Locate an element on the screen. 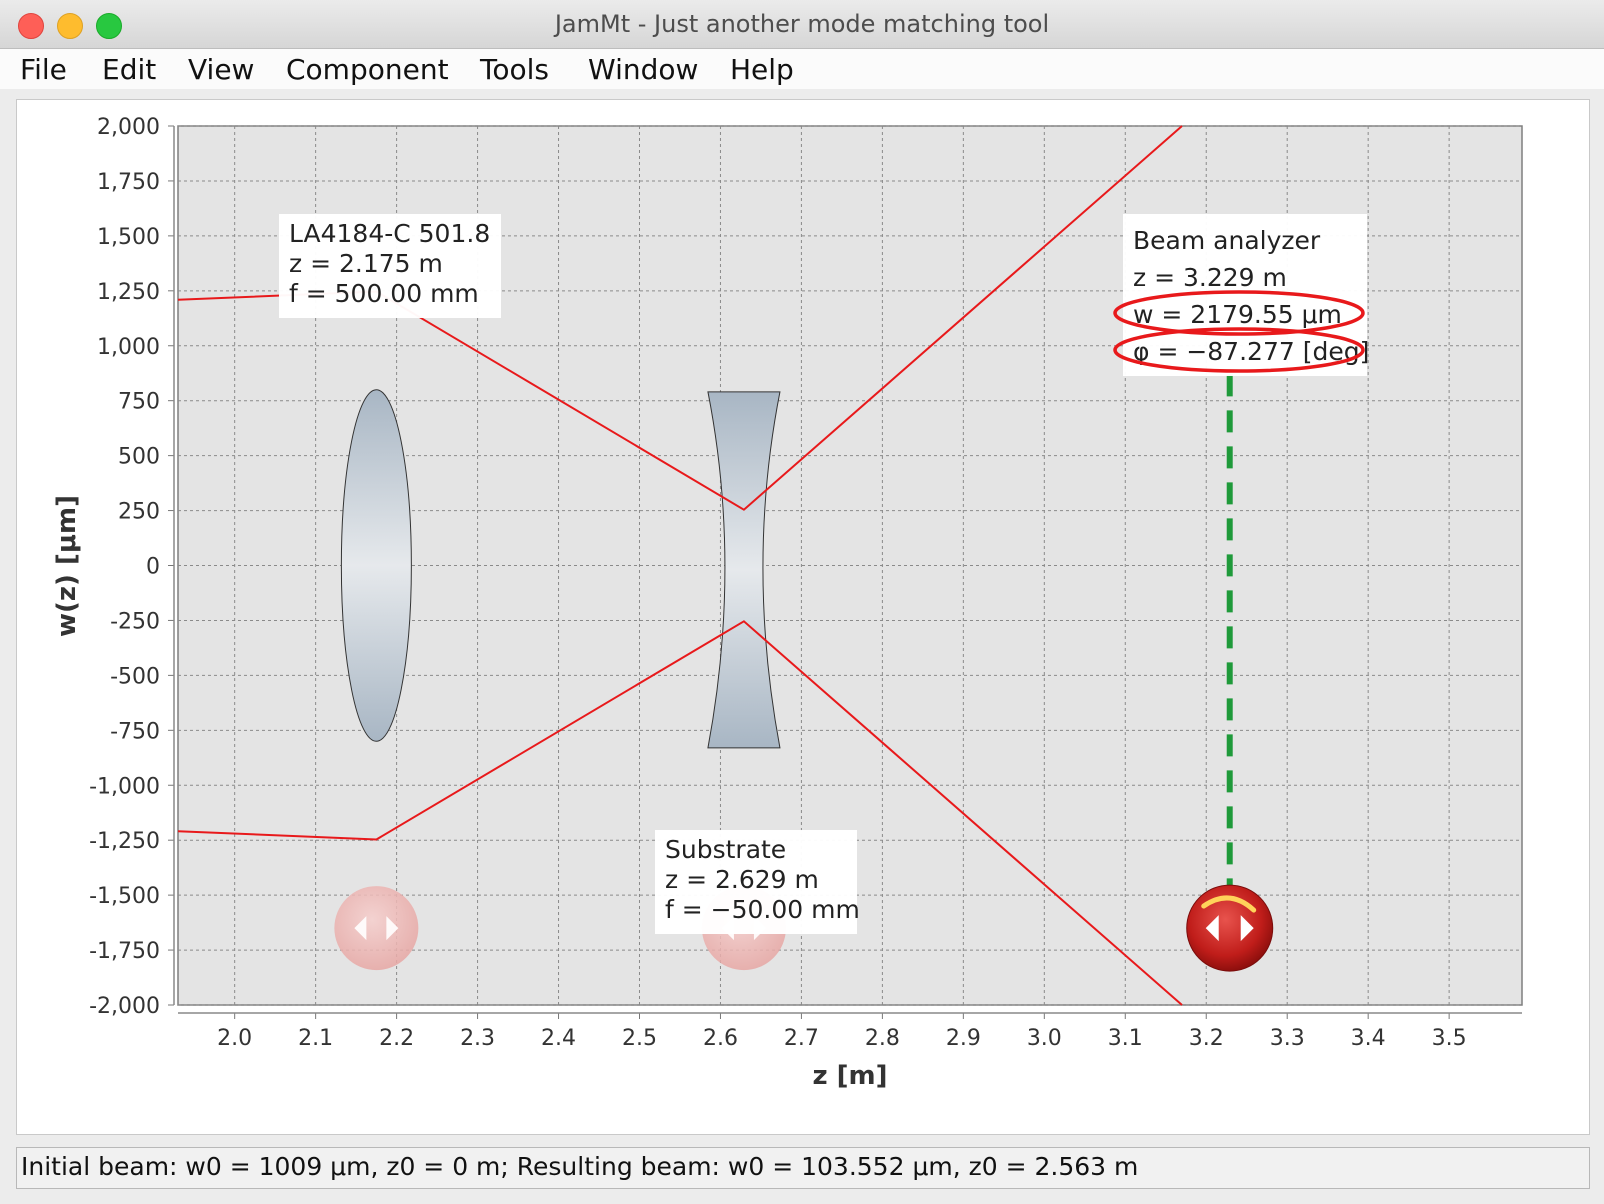 The height and width of the screenshot is (1204, 1604). x-tick-label: 2.5 is located at coordinates (639, 1038).